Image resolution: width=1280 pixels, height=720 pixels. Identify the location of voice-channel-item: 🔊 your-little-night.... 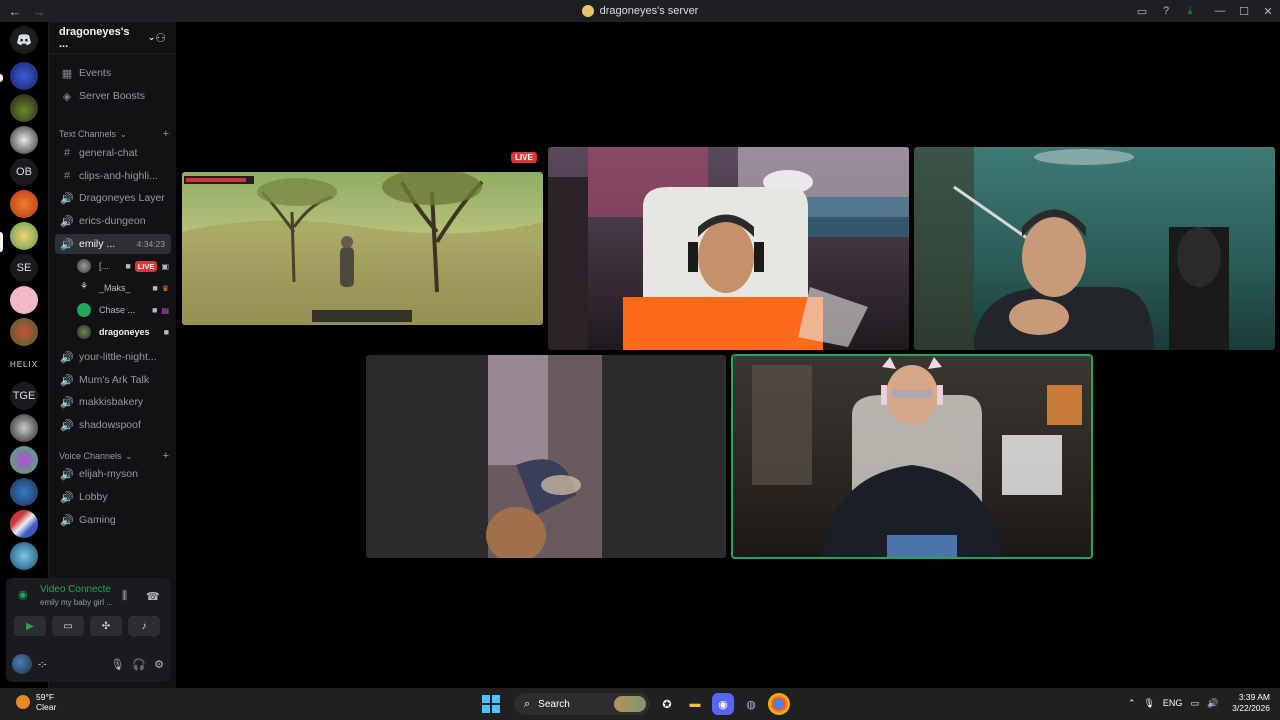
(113, 357).